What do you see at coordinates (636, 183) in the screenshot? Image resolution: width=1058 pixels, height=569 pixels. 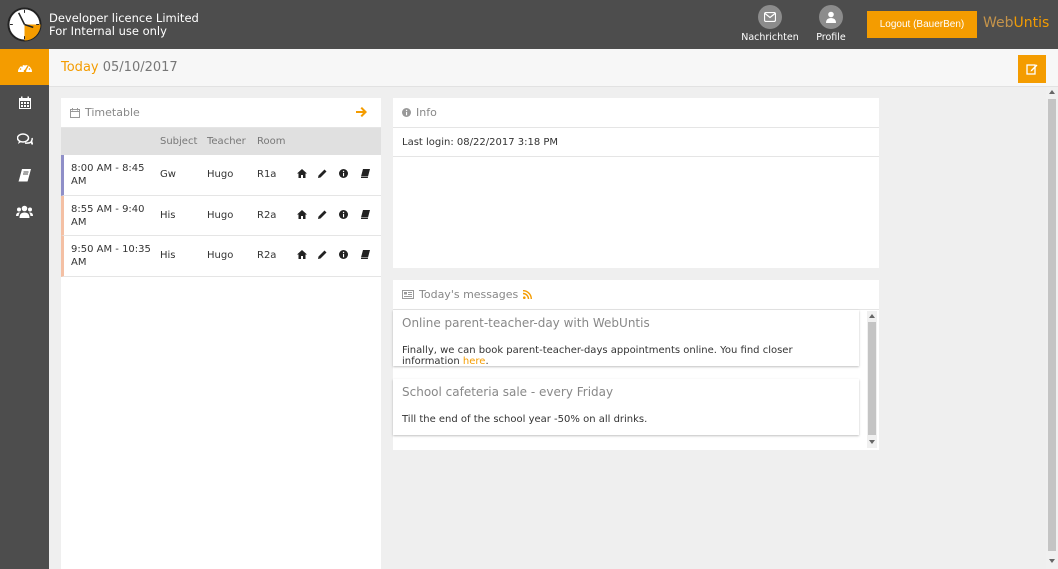 I see `info-panel: Info Last login: 08/22/2017 3:18 PM` at bounding box center [636, 183].